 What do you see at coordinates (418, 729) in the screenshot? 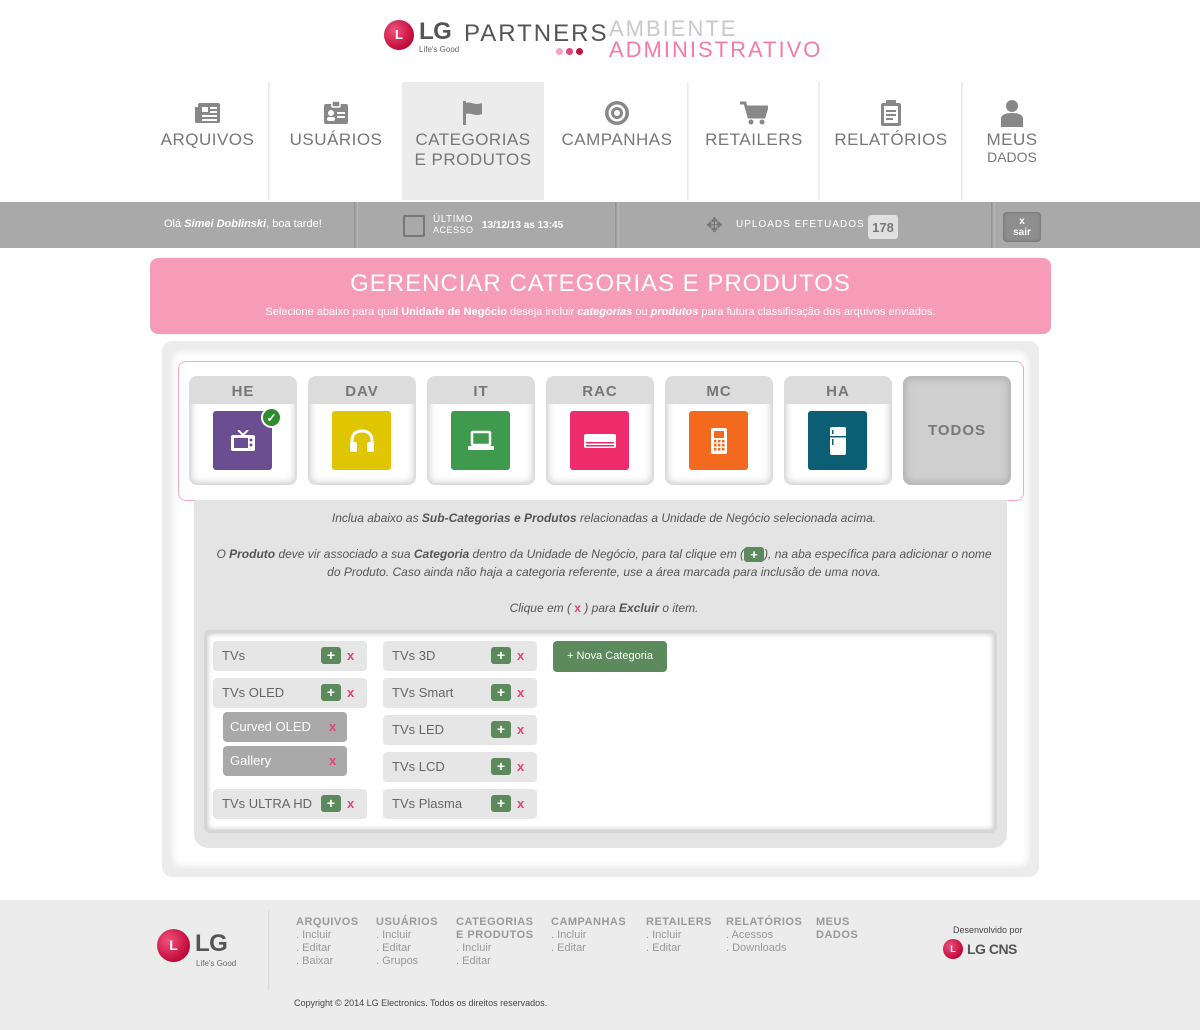
I see `category-label: TVs LED` at bounding box center [418, 729].